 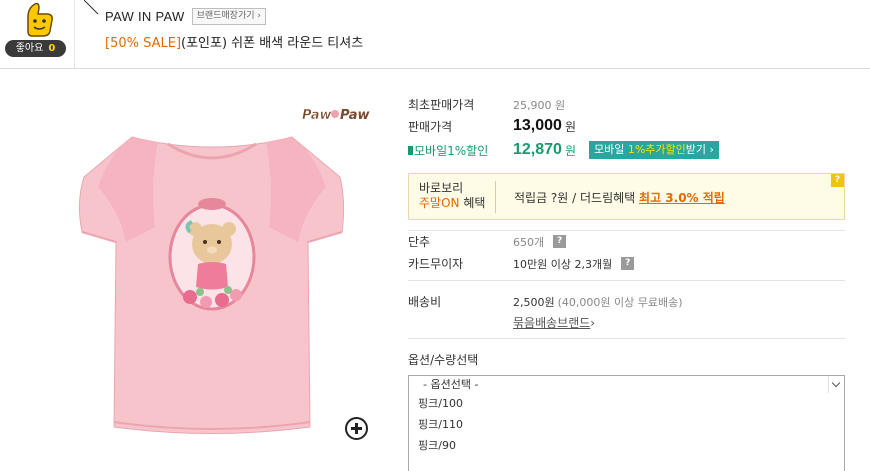 I want to click on mobile-discount-text: 모바일1%할인, so click(x=451, y=150).